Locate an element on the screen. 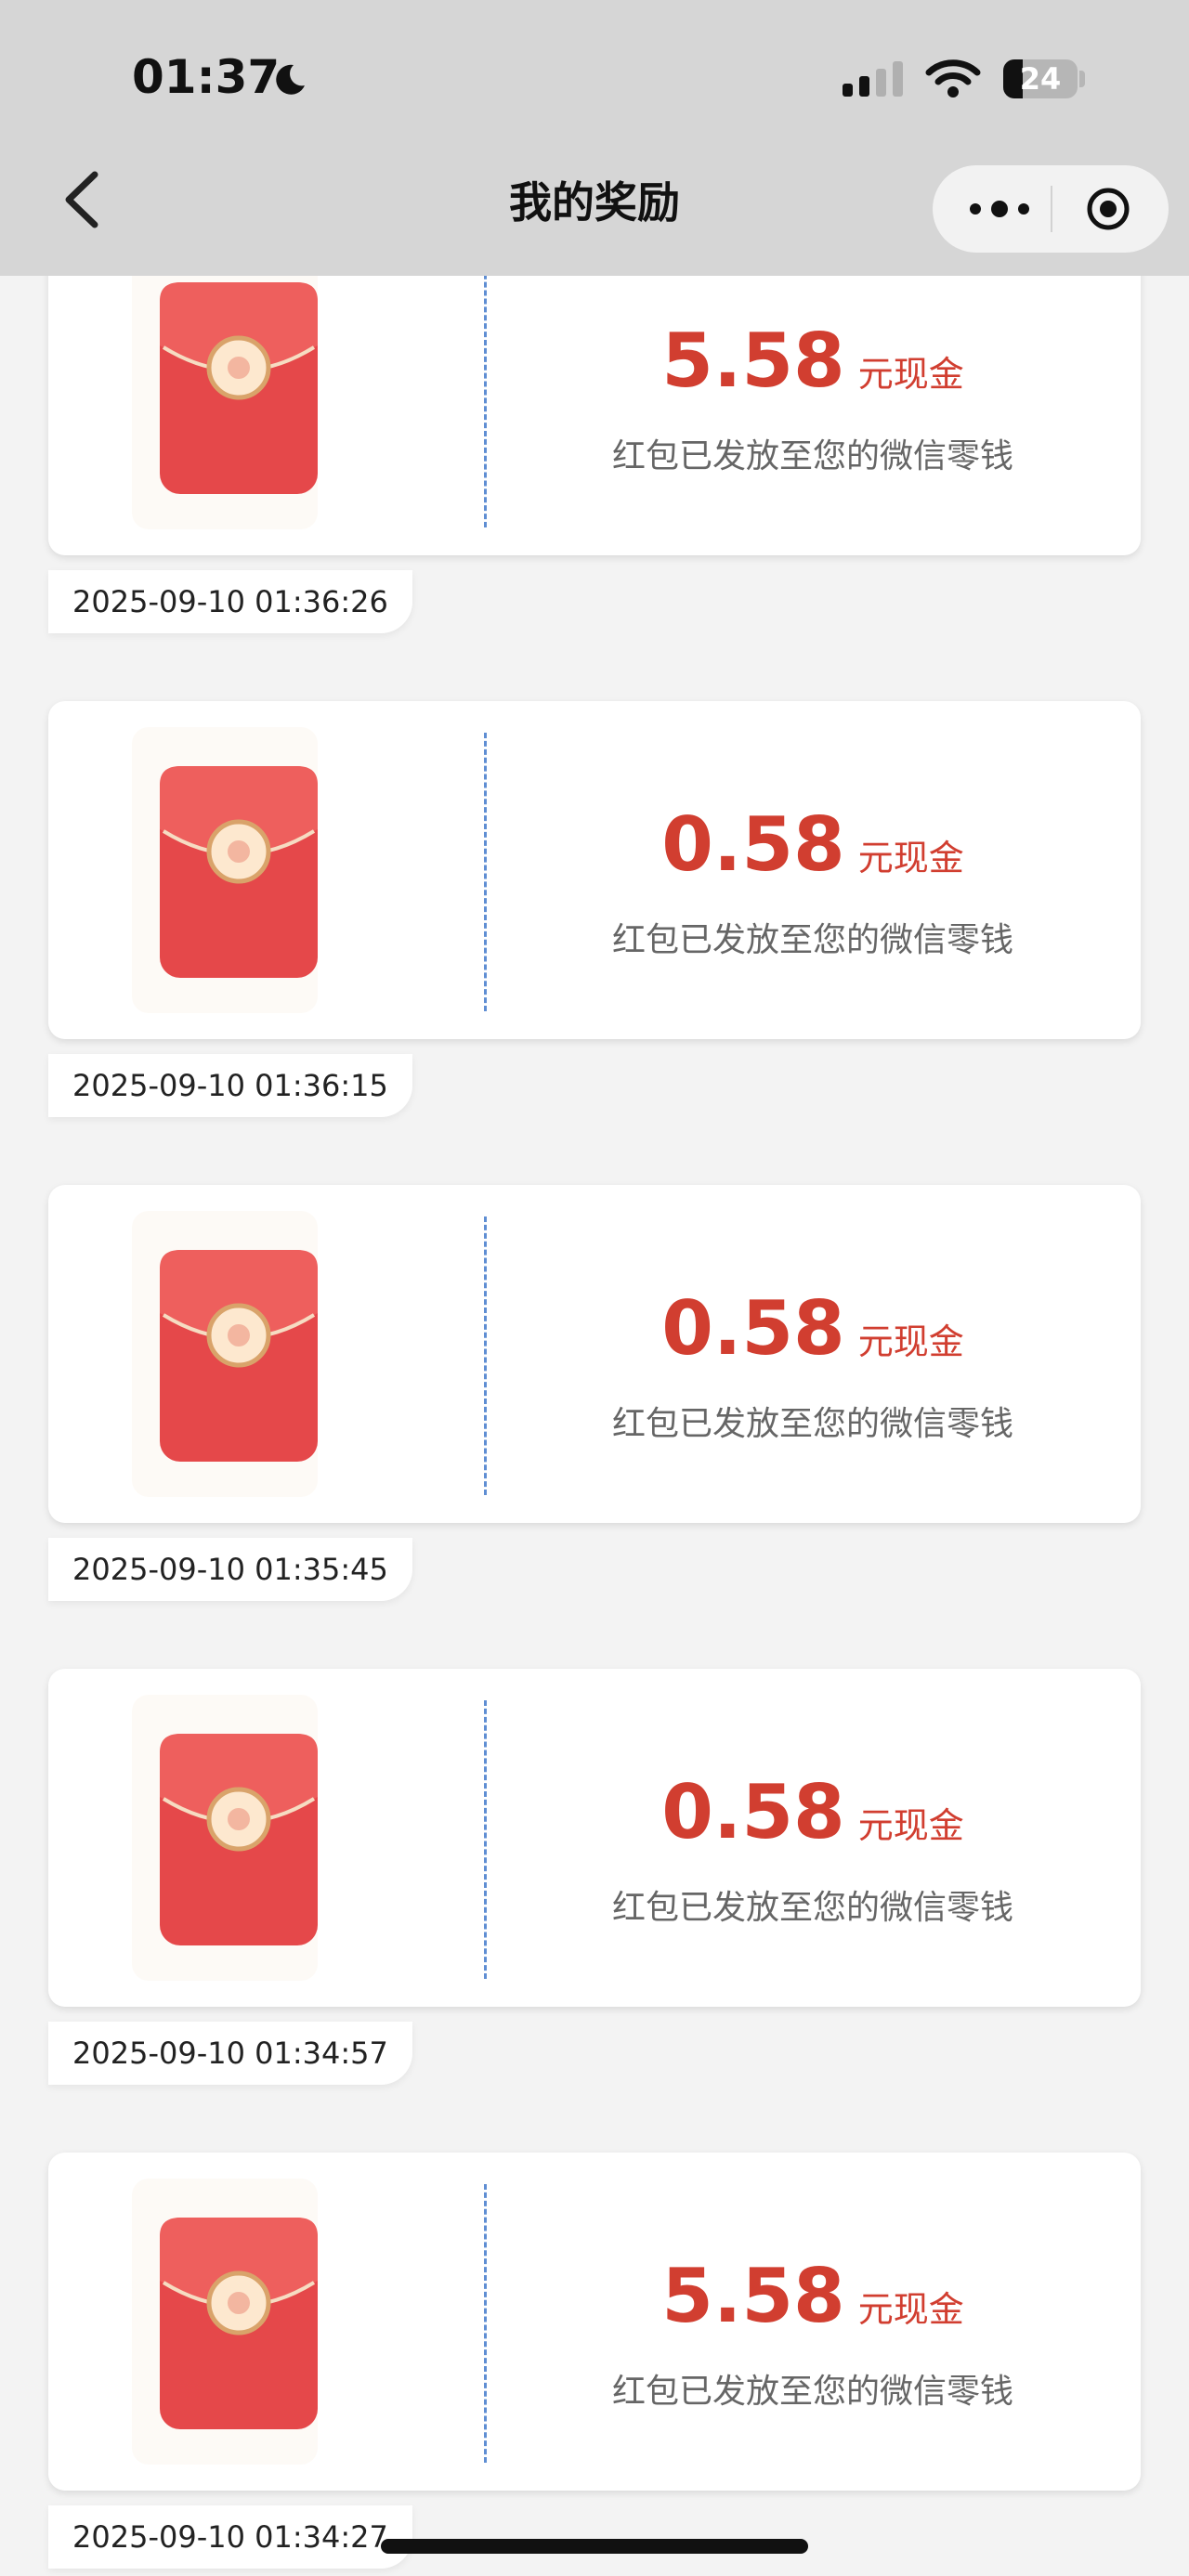  more-icon is located at coordinates (1000, 209).